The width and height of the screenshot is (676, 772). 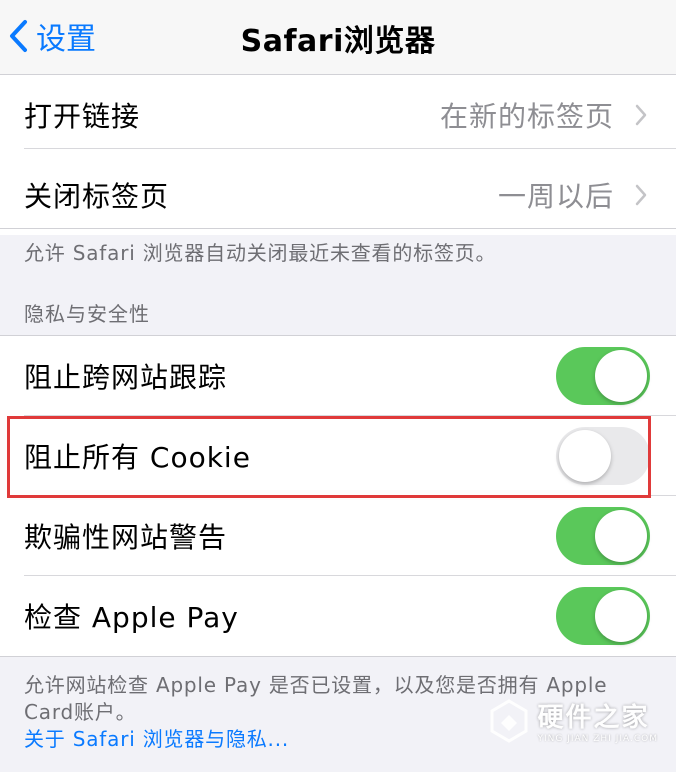 I want to click on watermark-name: 硬件之家, so click(x=593, y=718).